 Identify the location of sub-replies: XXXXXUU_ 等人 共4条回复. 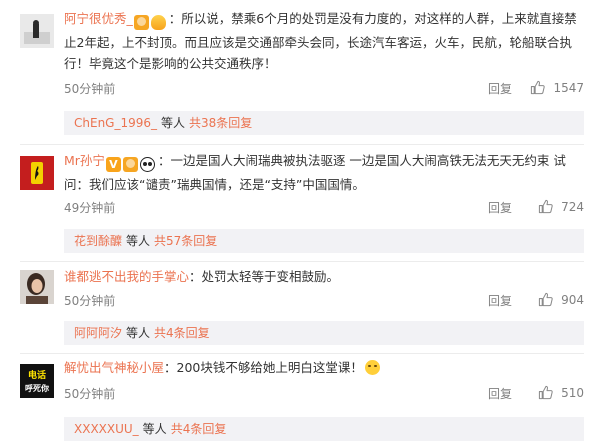
(324, 429).